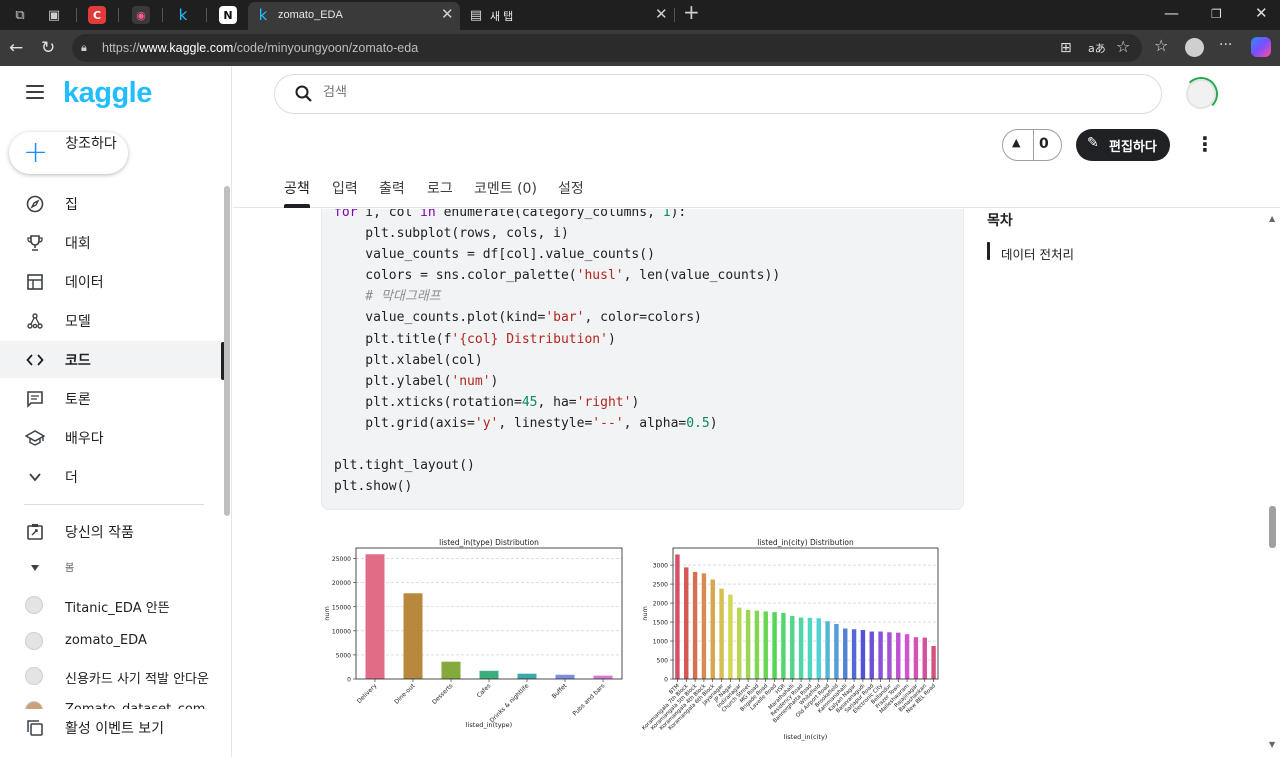 Image resolution: width=1280 pixels, height=757 pixels. I want to click on y-tick-label: 1500, so click(660, 623).